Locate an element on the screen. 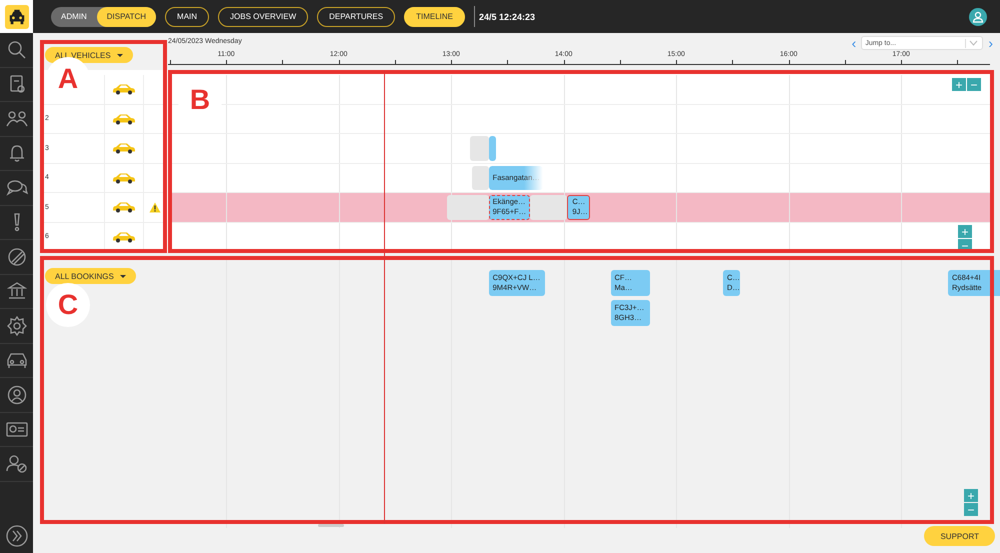  search-icon is located at coordinates (16, 50).